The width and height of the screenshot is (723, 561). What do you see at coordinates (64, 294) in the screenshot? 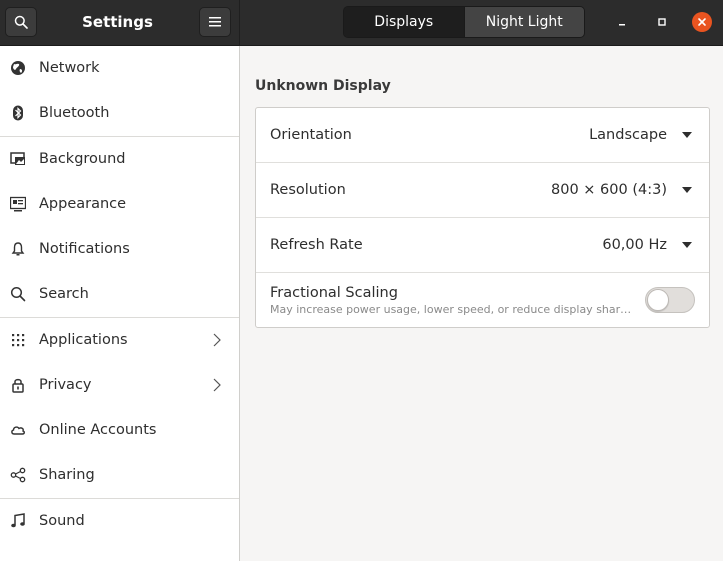
I see `sidebar-item-label: Search` at bounding box center [64, 294].